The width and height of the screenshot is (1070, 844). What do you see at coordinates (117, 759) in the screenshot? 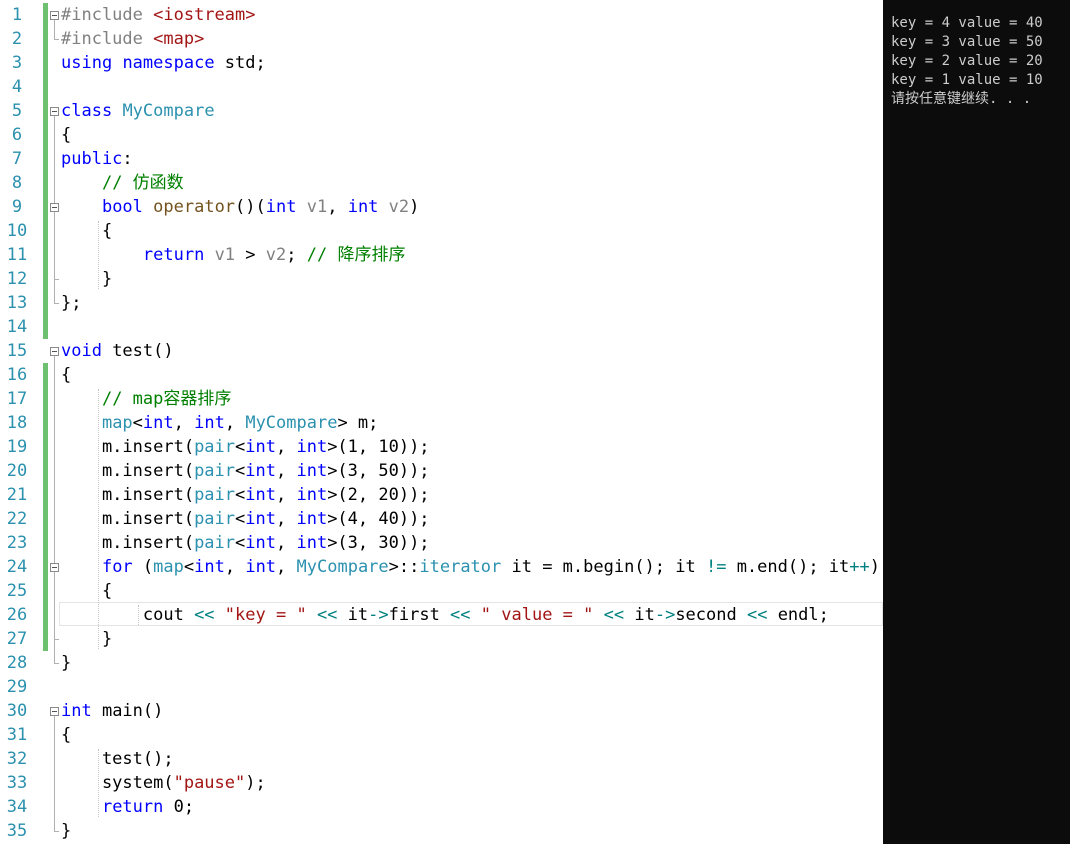
I see `code-line: test();` at bounding box center [117, 759].